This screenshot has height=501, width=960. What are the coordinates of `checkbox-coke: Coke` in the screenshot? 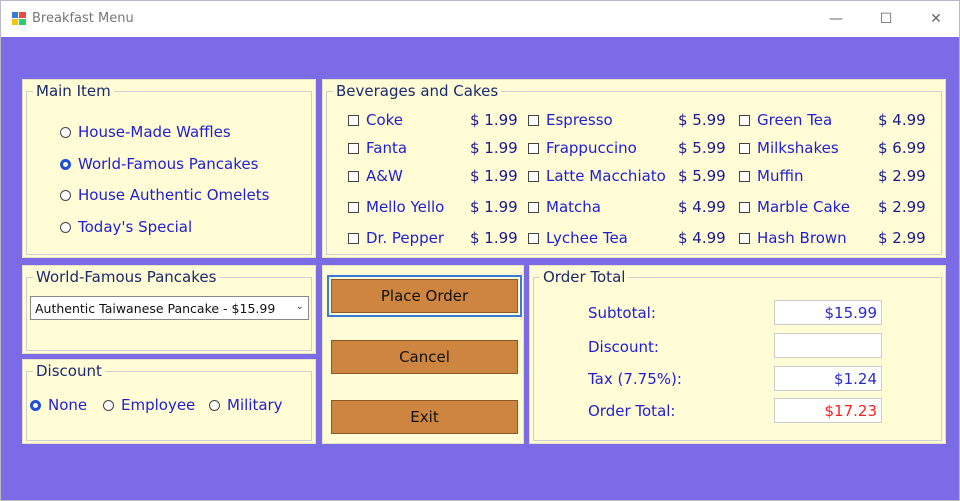 It's located at (375, 120).